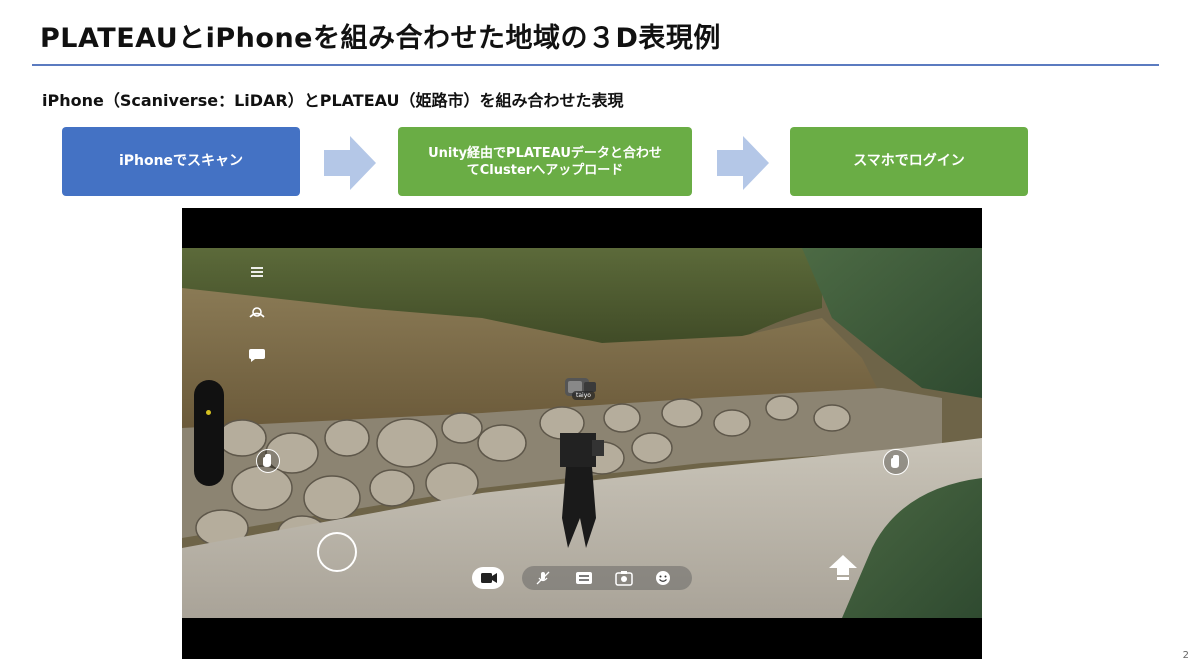 The height and width of the screenshot is (669, 1200). Describe the element at coordinates (208, 412) in the screenshot. I see `joystick-indicator` at that location.